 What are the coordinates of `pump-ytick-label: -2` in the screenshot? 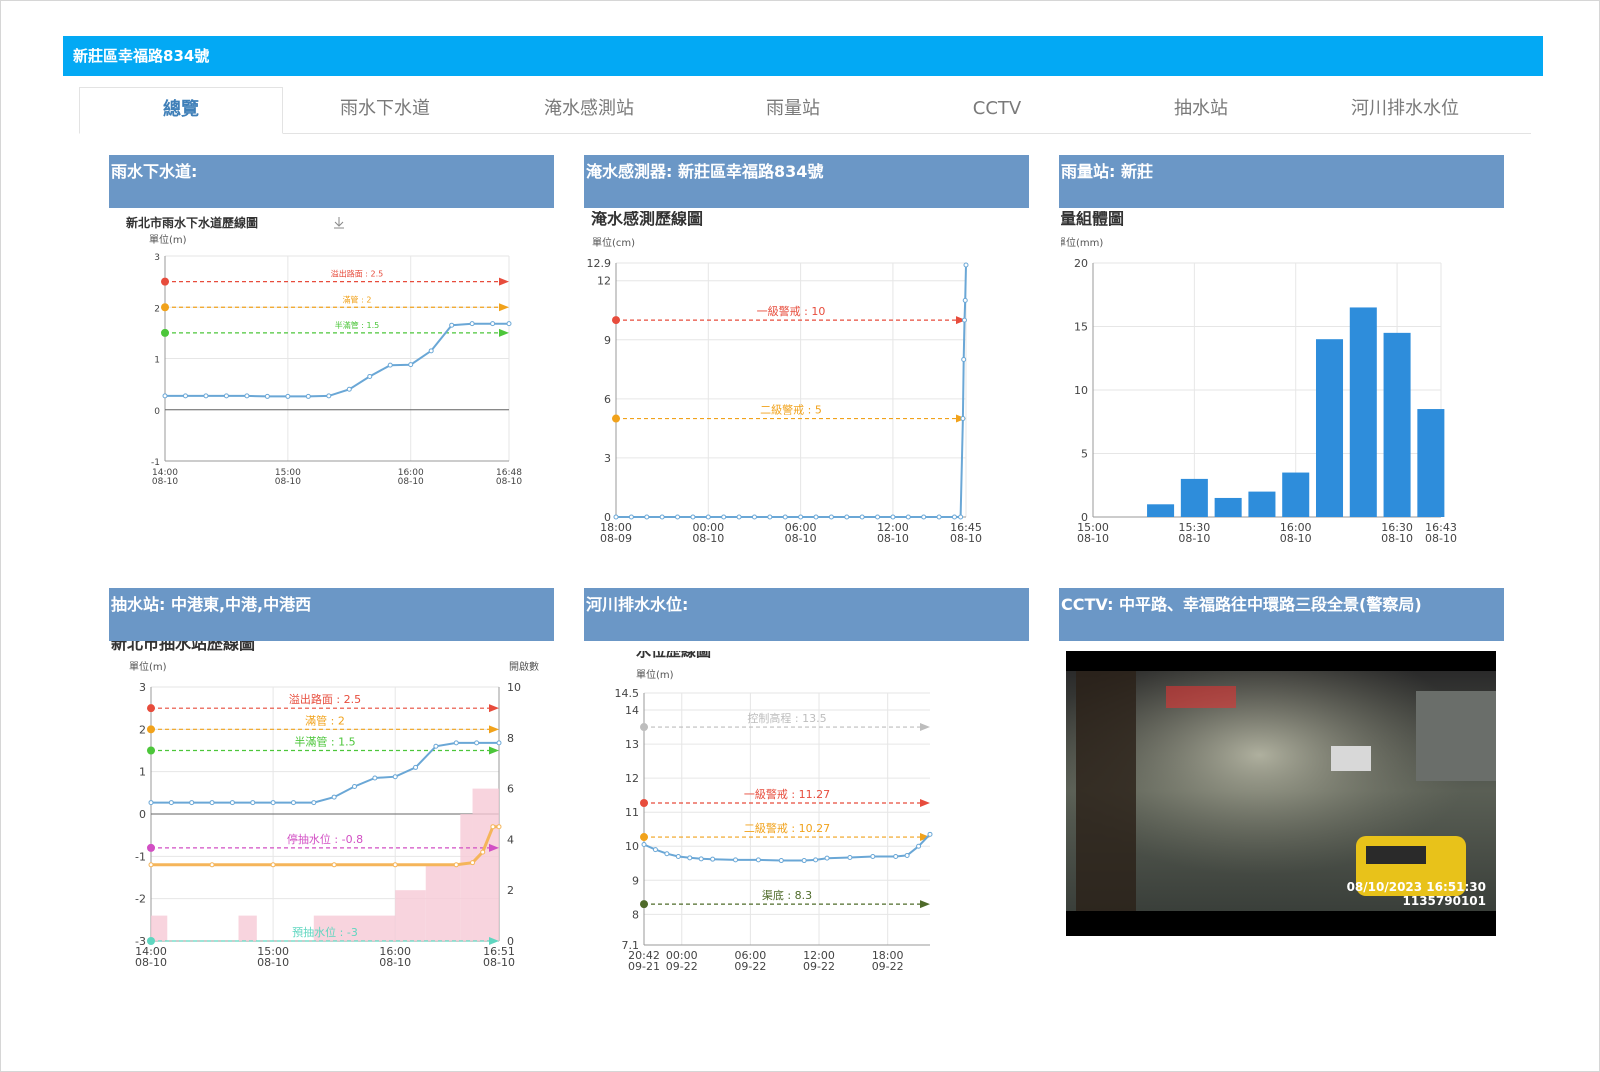 It's located at (140, 899).